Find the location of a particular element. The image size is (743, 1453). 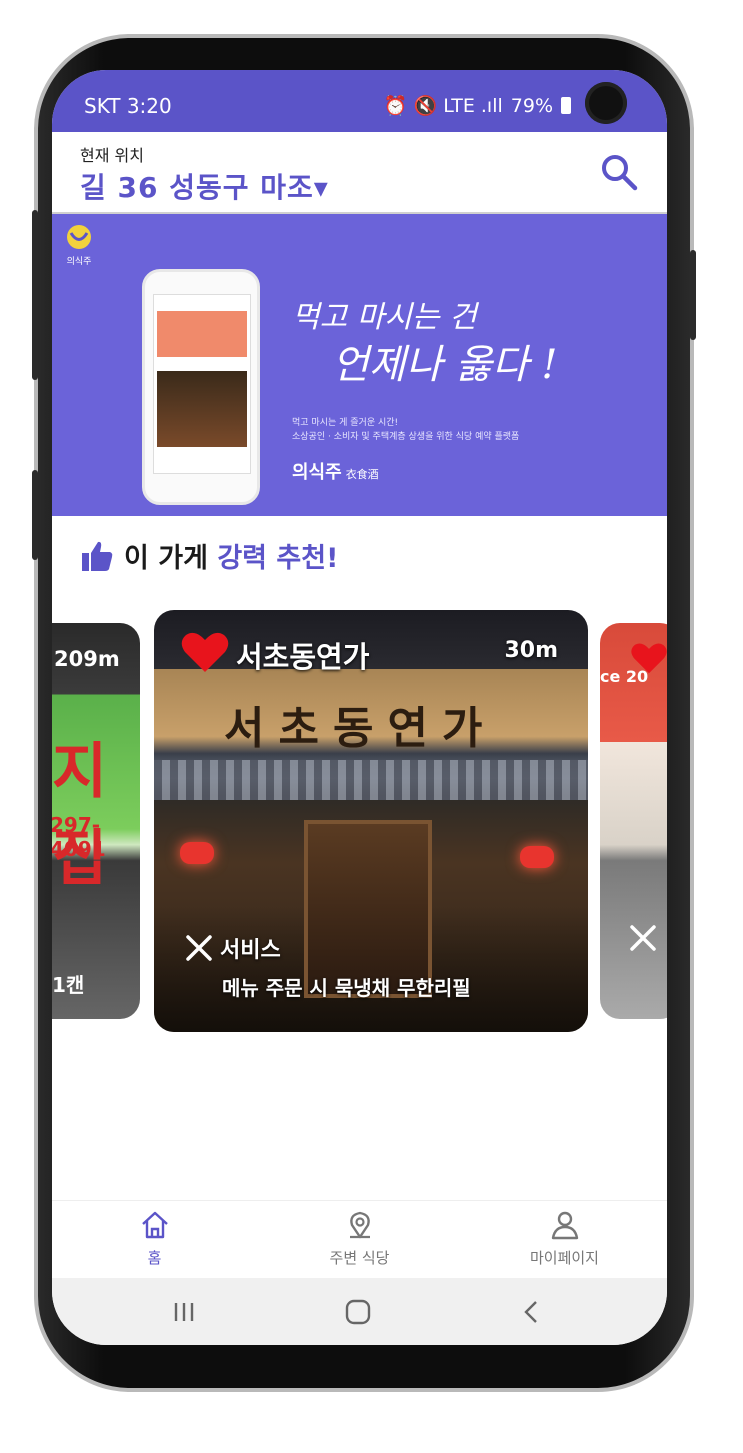

card-service-desc: 1캔 is located at coordinates (68, 985).